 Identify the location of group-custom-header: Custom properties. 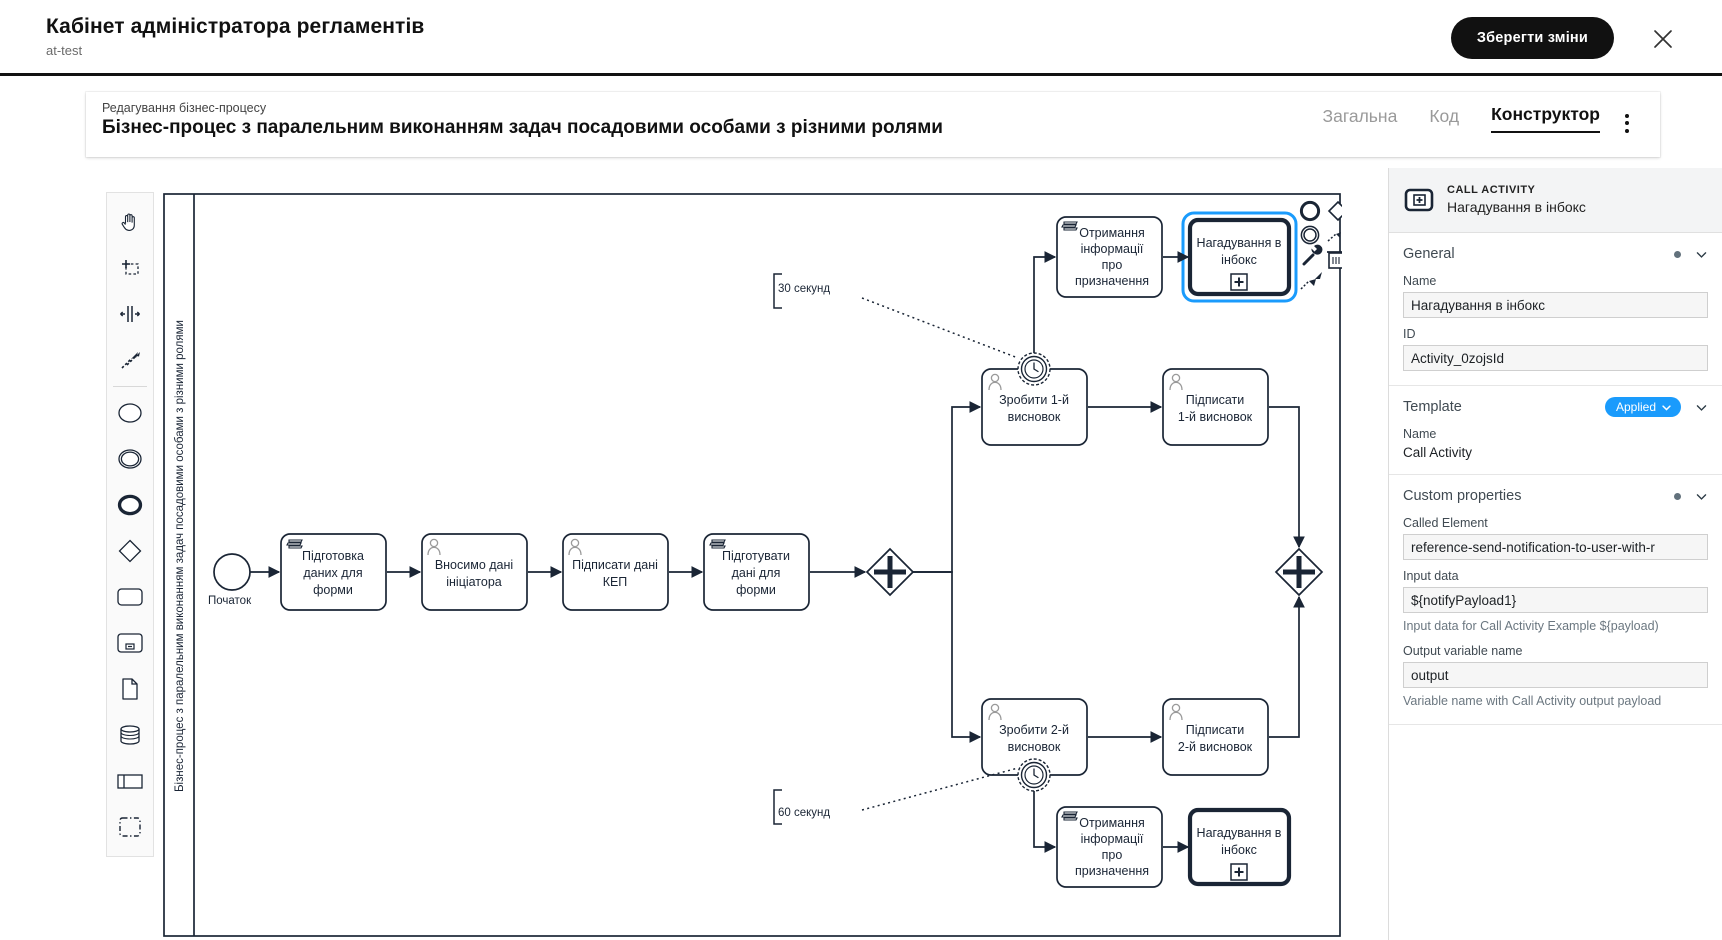
(1555, 496).